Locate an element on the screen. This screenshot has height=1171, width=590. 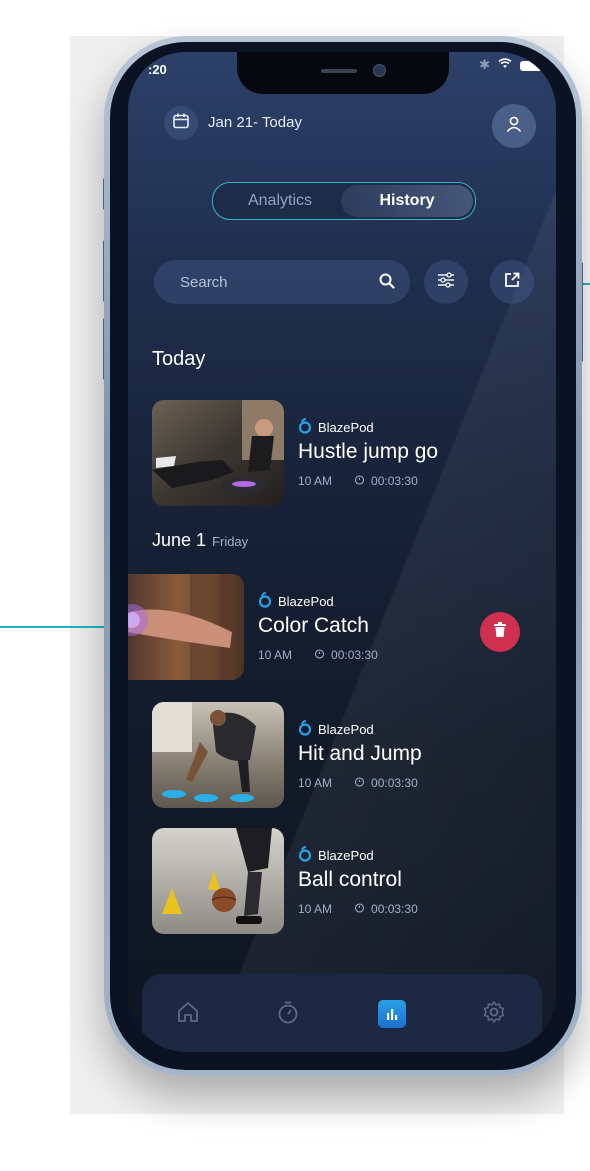
session-item: BlazePod Hustle jump go 10 AM 00:03:30 is located at coordinates (302, 453).